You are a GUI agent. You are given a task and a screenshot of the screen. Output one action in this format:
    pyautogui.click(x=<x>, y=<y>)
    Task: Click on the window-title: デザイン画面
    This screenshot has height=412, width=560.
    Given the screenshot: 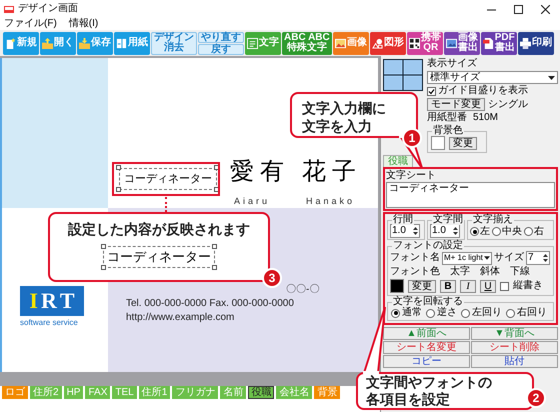 What is the action you would take?
    pyautogui.click(x=48, y=9)
    